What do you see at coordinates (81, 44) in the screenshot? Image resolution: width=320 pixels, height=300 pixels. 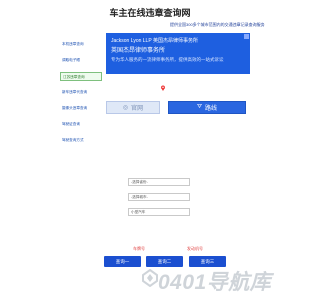 I see `sidebar-item-local-violation: 本机违章查询` at bounding box center [81, 44].